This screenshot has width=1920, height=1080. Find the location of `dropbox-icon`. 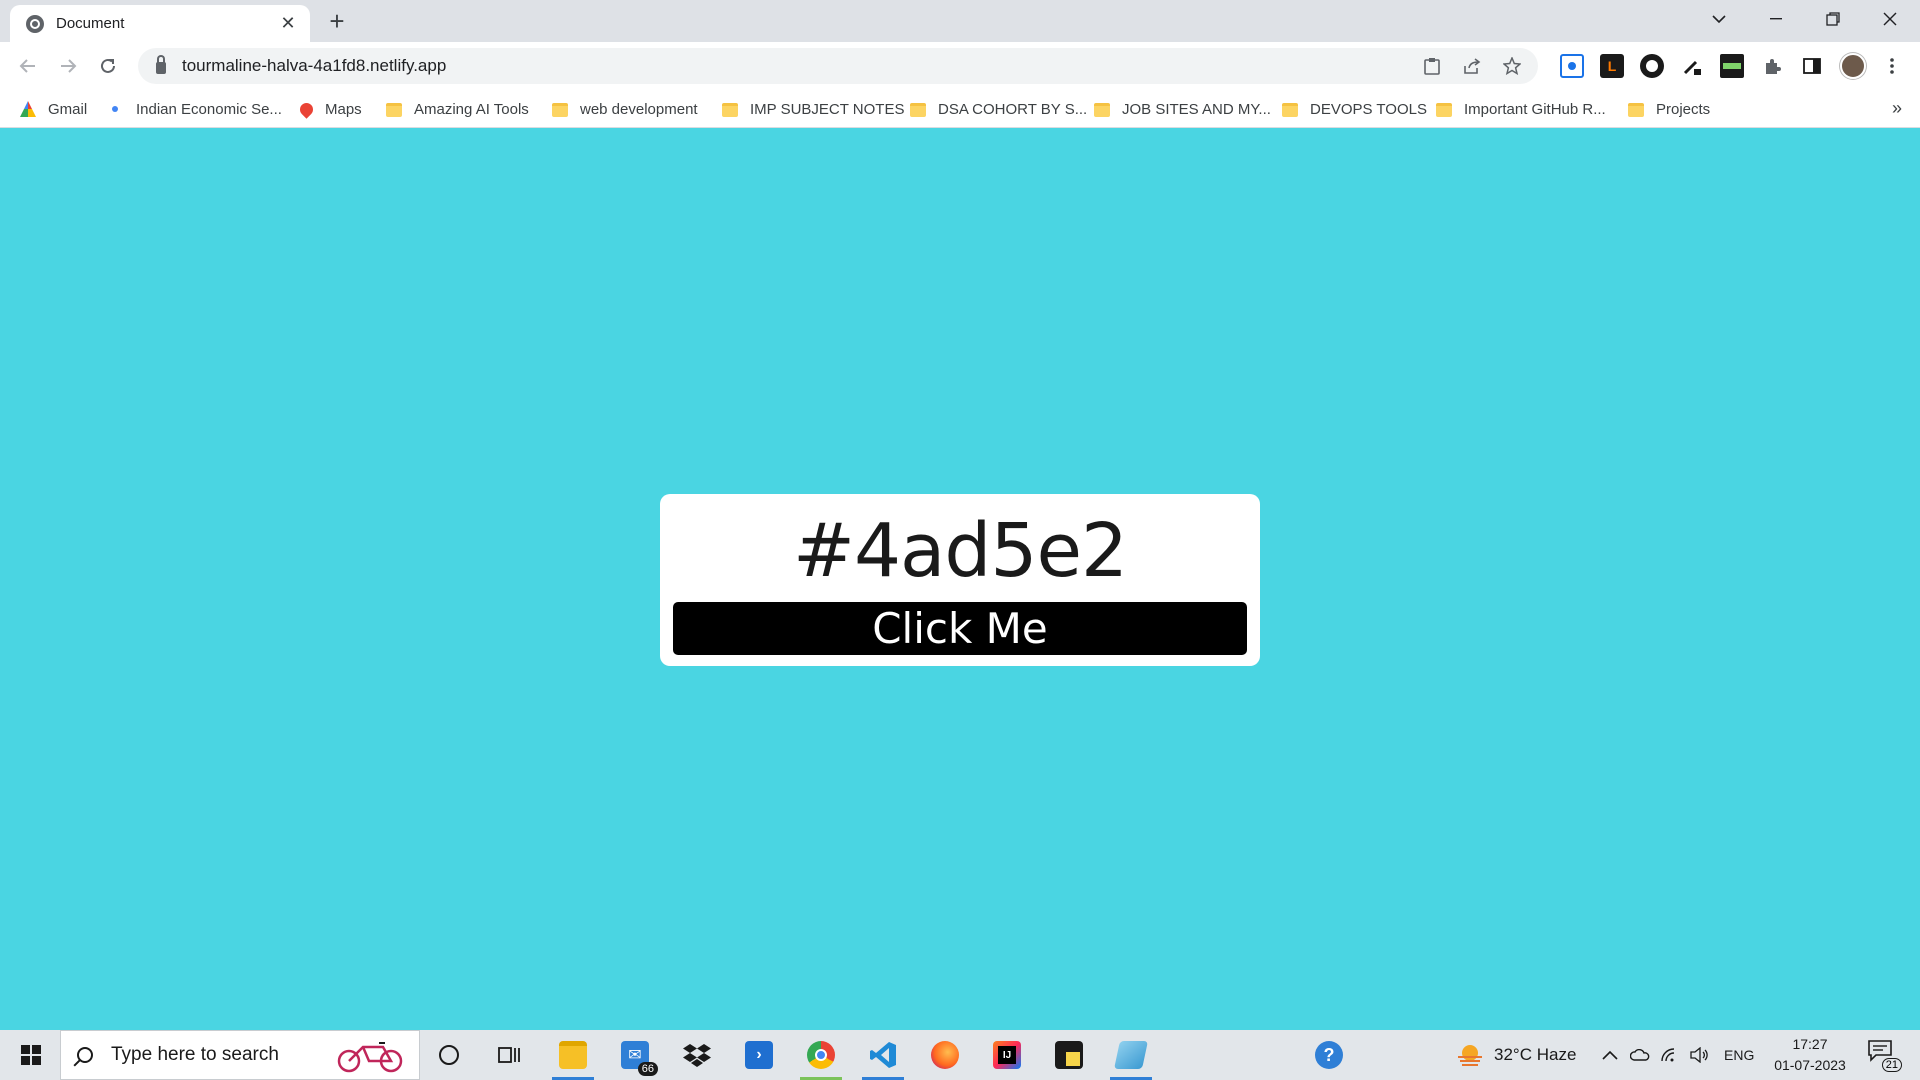

dropbox-icon is located at coordinates (697, 1055).